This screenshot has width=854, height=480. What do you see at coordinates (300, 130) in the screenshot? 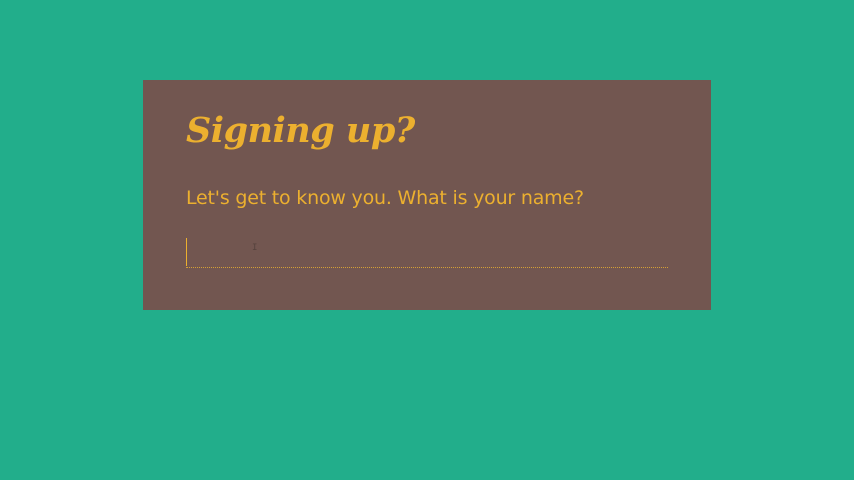
I see `card-title: Signing up?` at bounding box center [300, 130].